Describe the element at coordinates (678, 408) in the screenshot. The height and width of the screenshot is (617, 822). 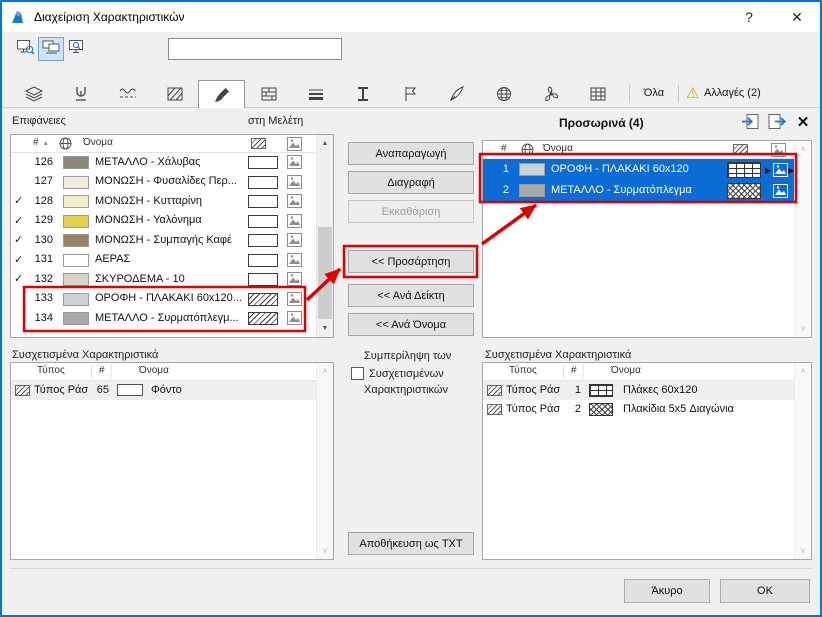
I see `attribute-name: Πλακίδια 5x5 Διαγώνια` at that location.